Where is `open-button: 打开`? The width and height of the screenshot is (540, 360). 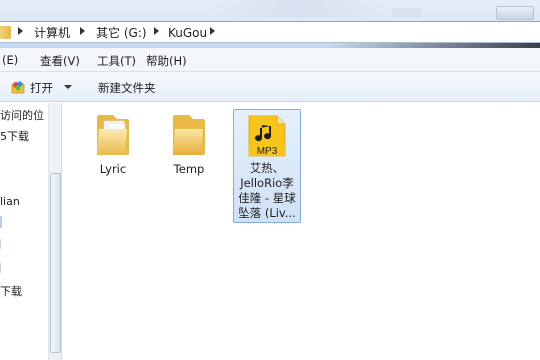
open-button: 打开 is located at coordinates (41, 88).